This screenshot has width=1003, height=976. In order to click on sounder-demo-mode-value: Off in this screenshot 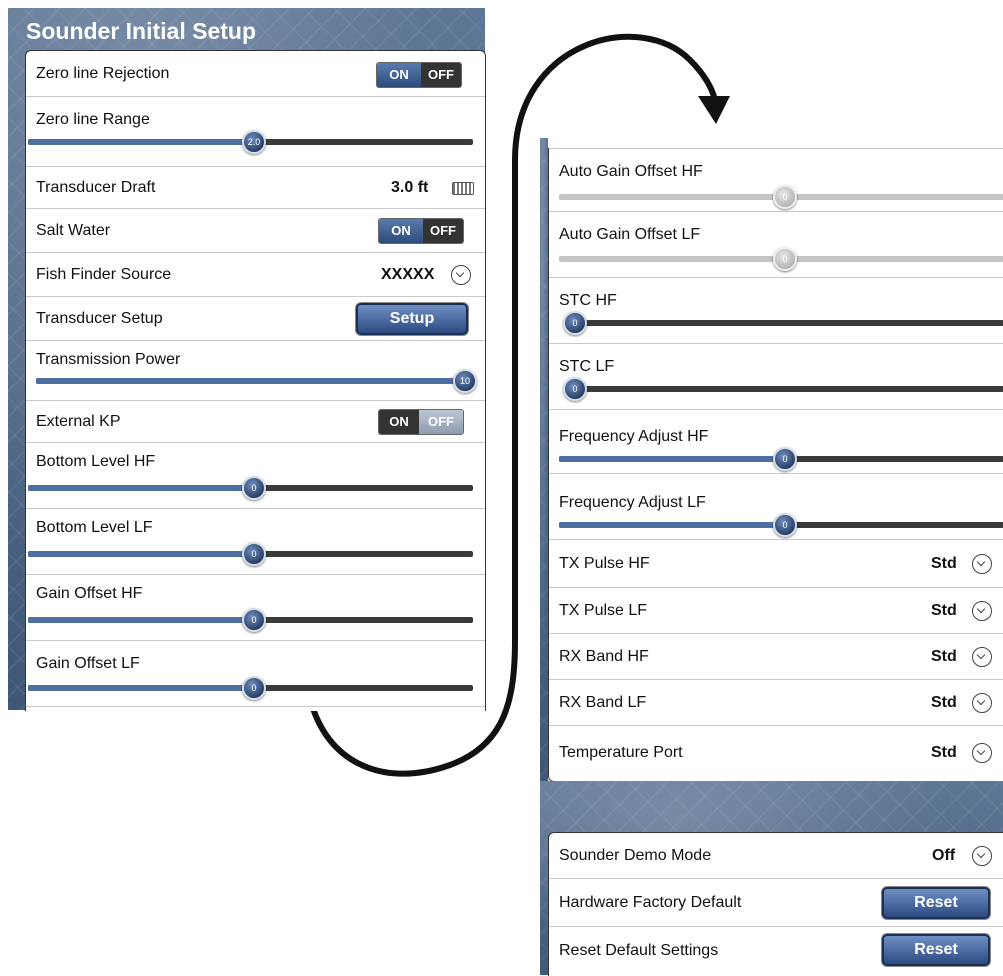, I will do `click(944, 855)`.